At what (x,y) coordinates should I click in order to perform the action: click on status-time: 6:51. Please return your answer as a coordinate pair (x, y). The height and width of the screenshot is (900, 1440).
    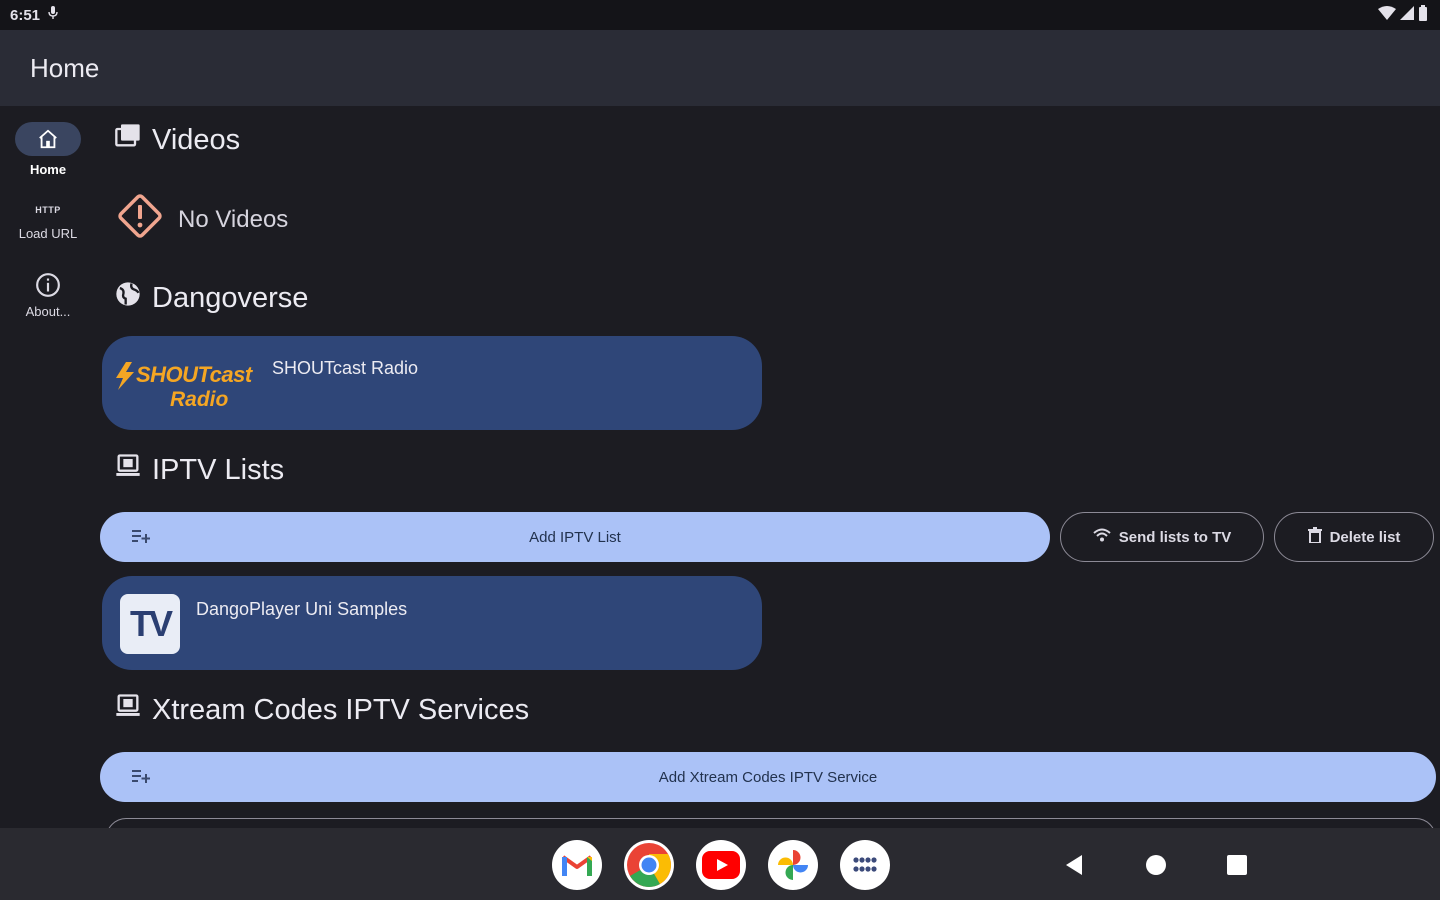
    Looking at the image, I should click on (25, 15).